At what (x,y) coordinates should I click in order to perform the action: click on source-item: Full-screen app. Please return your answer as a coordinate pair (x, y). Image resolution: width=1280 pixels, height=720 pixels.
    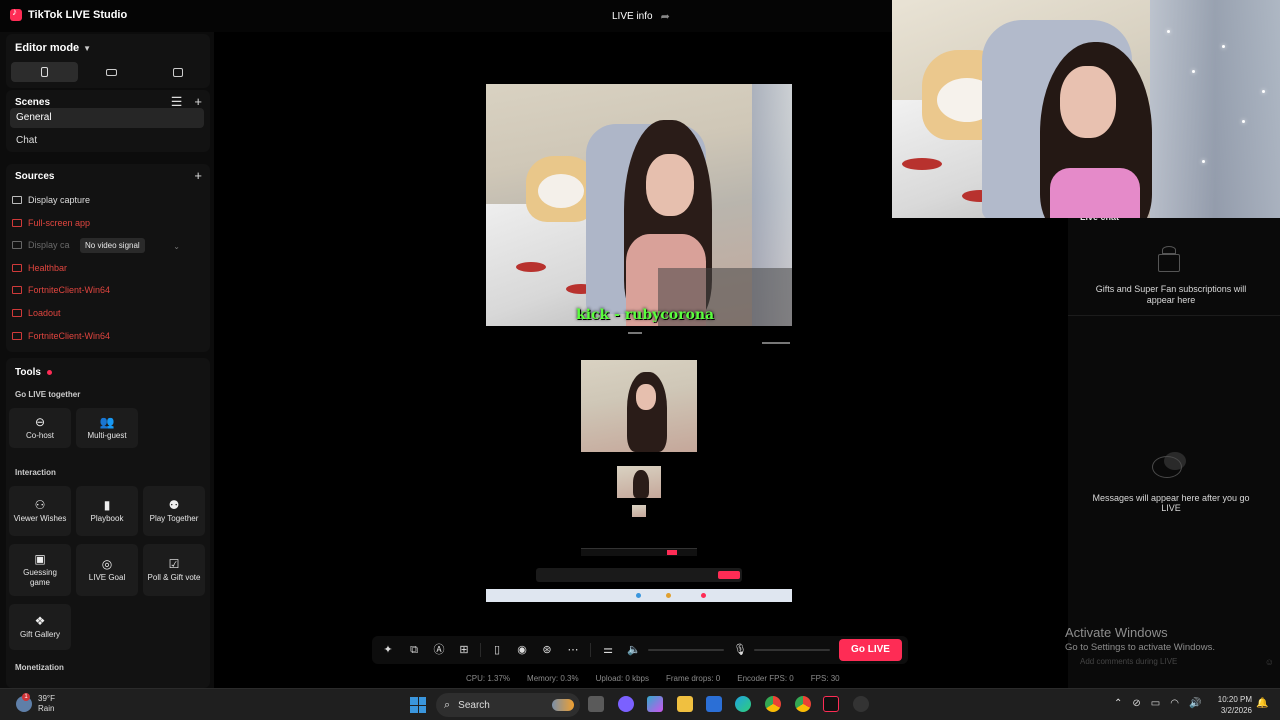
    Looking at the image, I should click on (51, 223).